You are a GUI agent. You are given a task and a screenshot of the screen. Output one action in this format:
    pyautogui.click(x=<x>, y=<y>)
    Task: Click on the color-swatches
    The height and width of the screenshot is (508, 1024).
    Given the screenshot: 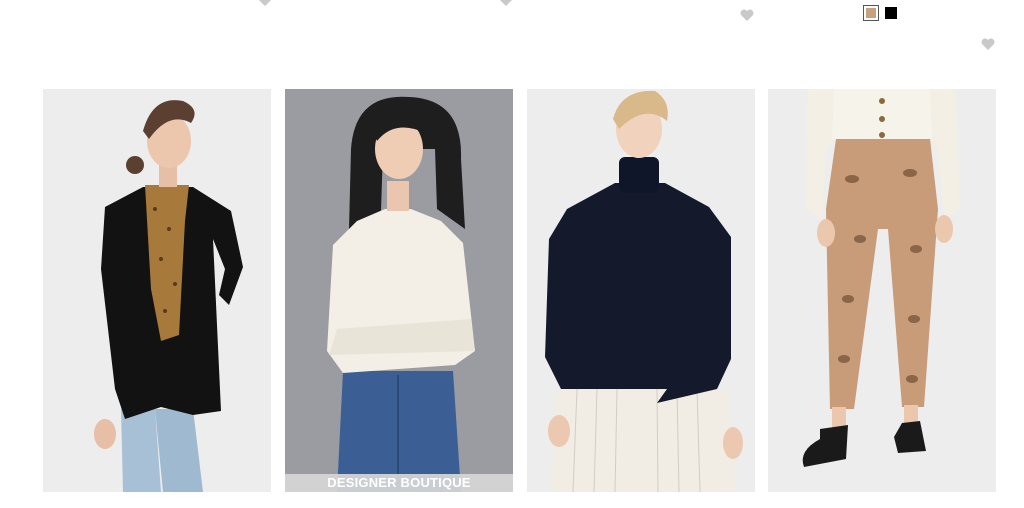 What is the action you would take?
    pyautogui.click(x=880, y=13)
    